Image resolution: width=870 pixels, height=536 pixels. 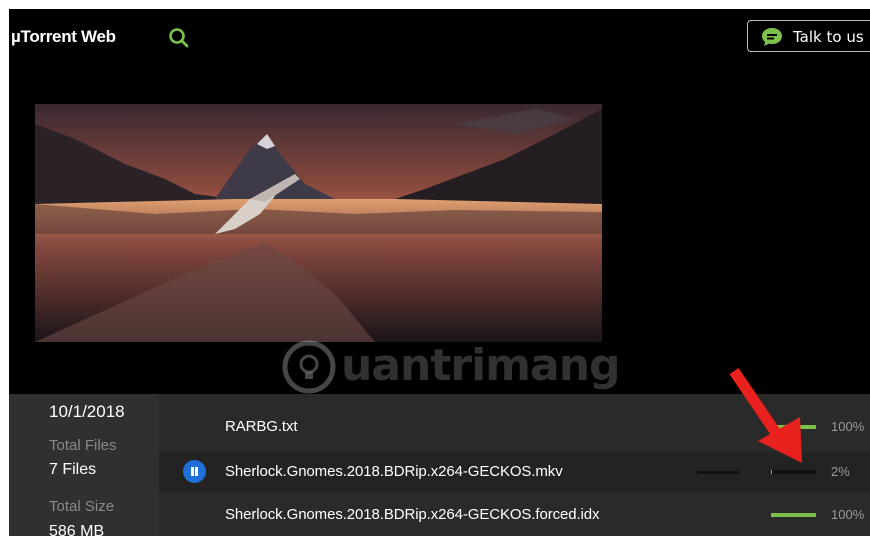 What do you see at coordinates (194, 471) in the screenshot?
I see `pause-icon` at bounding box center [194, 471].